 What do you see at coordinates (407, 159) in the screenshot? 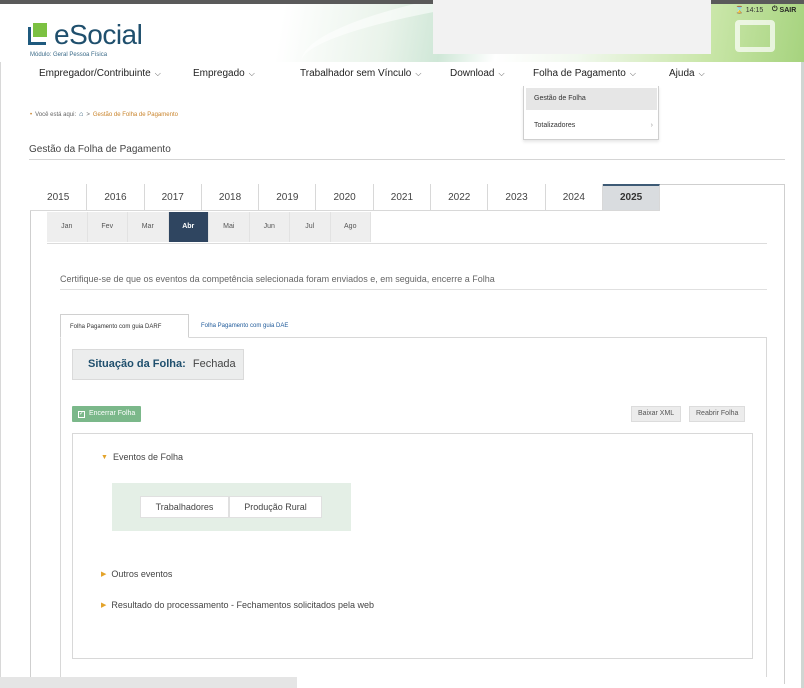
I see `title-divider` at bounding box center [407, 159].